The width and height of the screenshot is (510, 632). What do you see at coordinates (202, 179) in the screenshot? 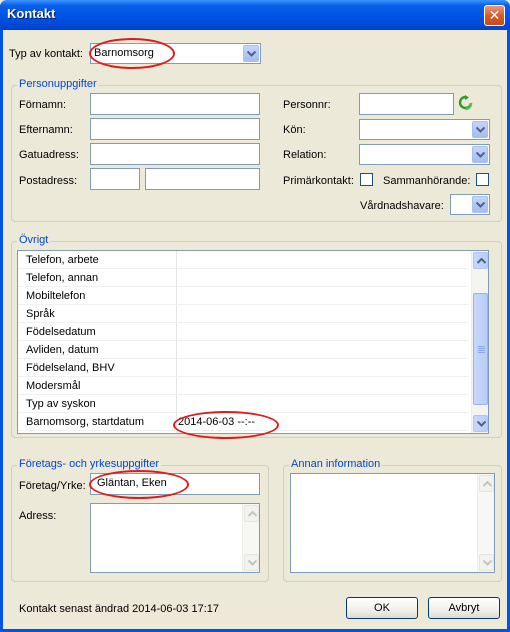
I see `postort-input` at bounding box center [202, 179].